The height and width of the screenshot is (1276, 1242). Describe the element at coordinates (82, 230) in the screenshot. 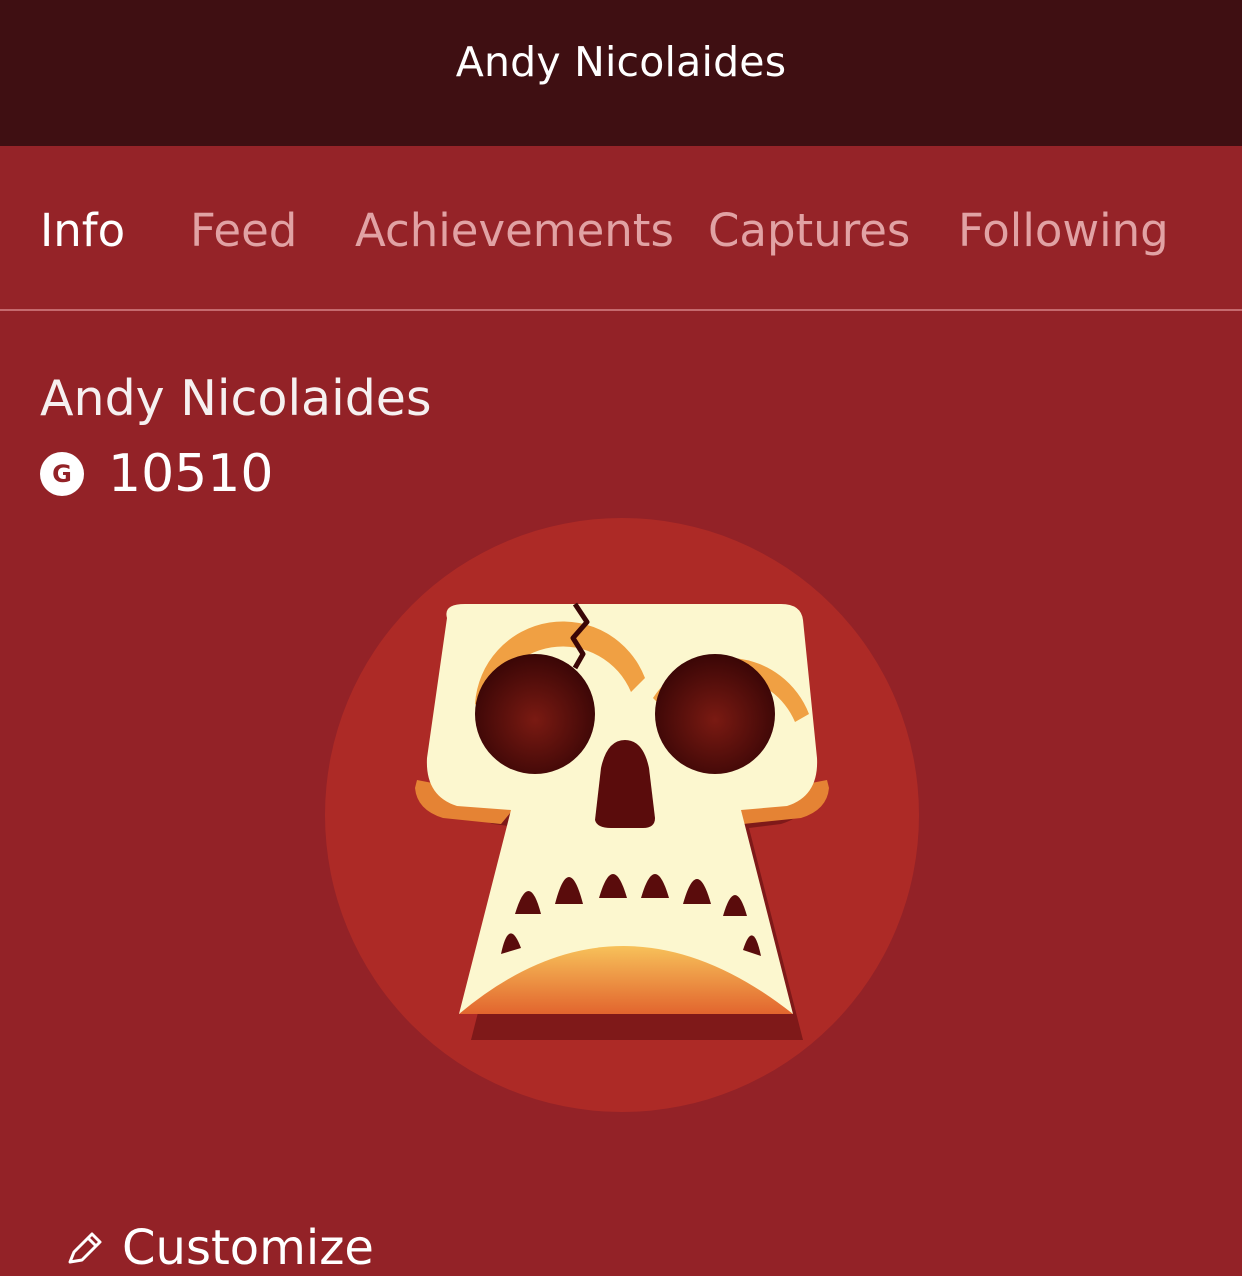

I see `tab-info: Info` at that location.